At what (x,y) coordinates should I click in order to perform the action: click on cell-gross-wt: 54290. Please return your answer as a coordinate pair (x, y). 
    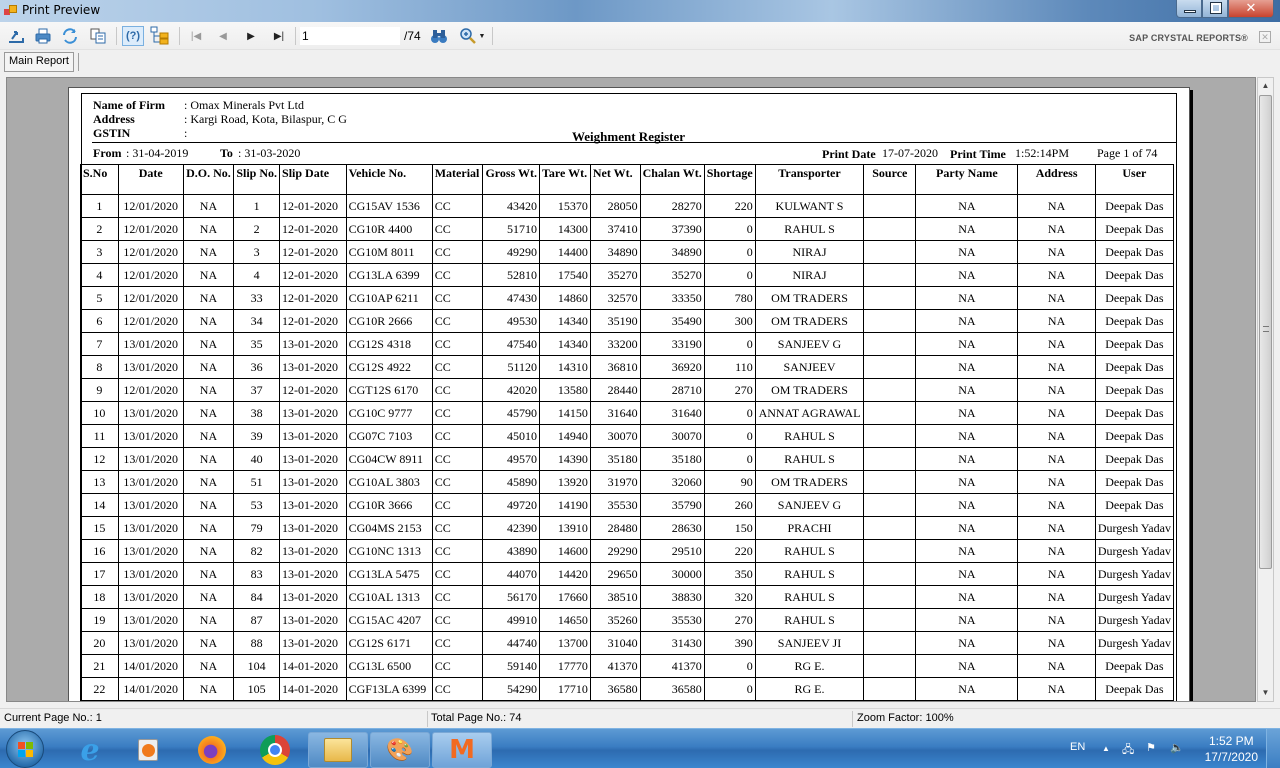
    Looking at the image, I should click on (511, 689).